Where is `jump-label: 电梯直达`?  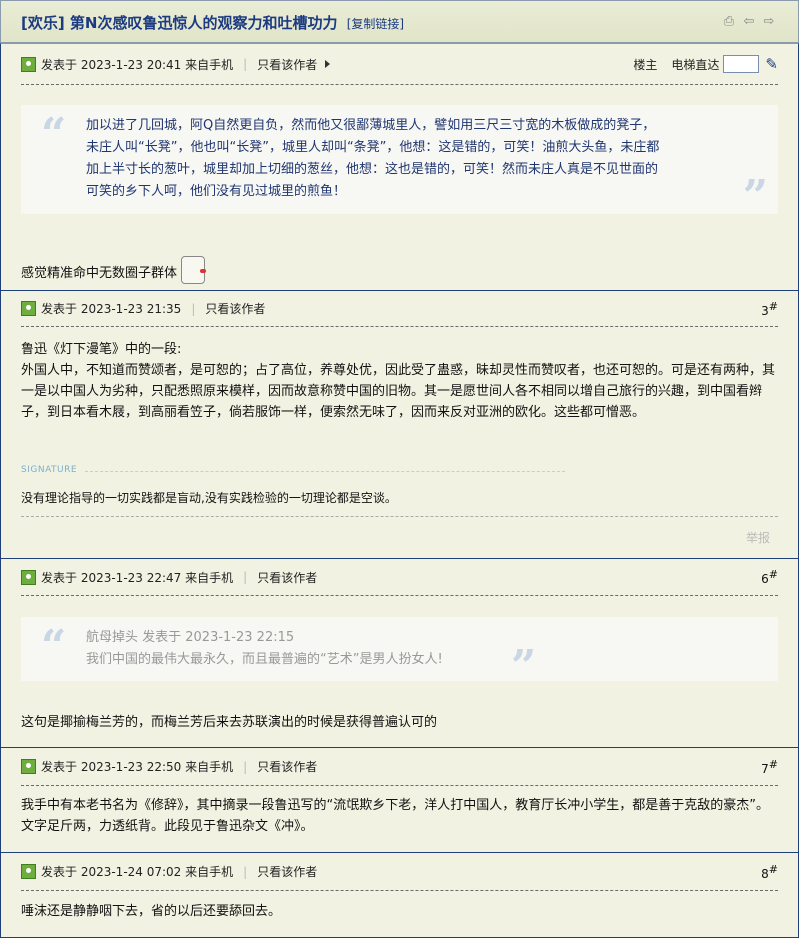
jump-label: 电梯直达 is located at coordinates (695, 64).